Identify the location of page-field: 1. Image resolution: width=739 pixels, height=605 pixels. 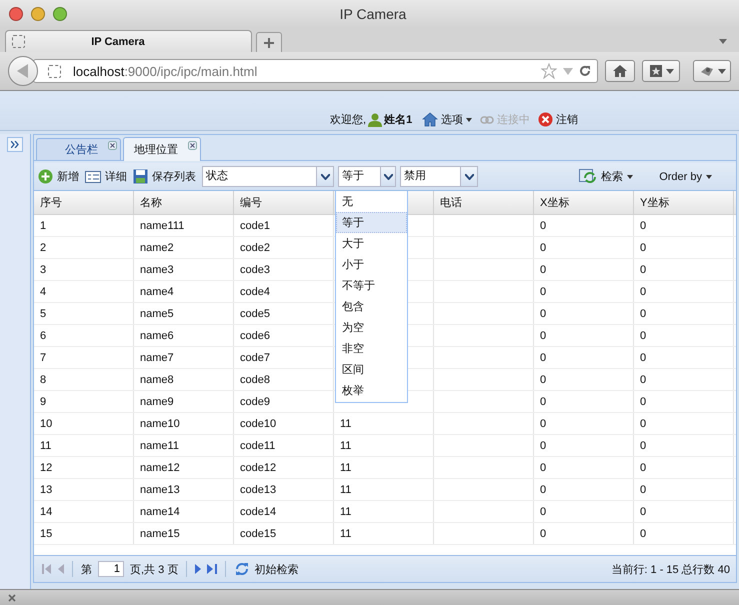
(111, 569).